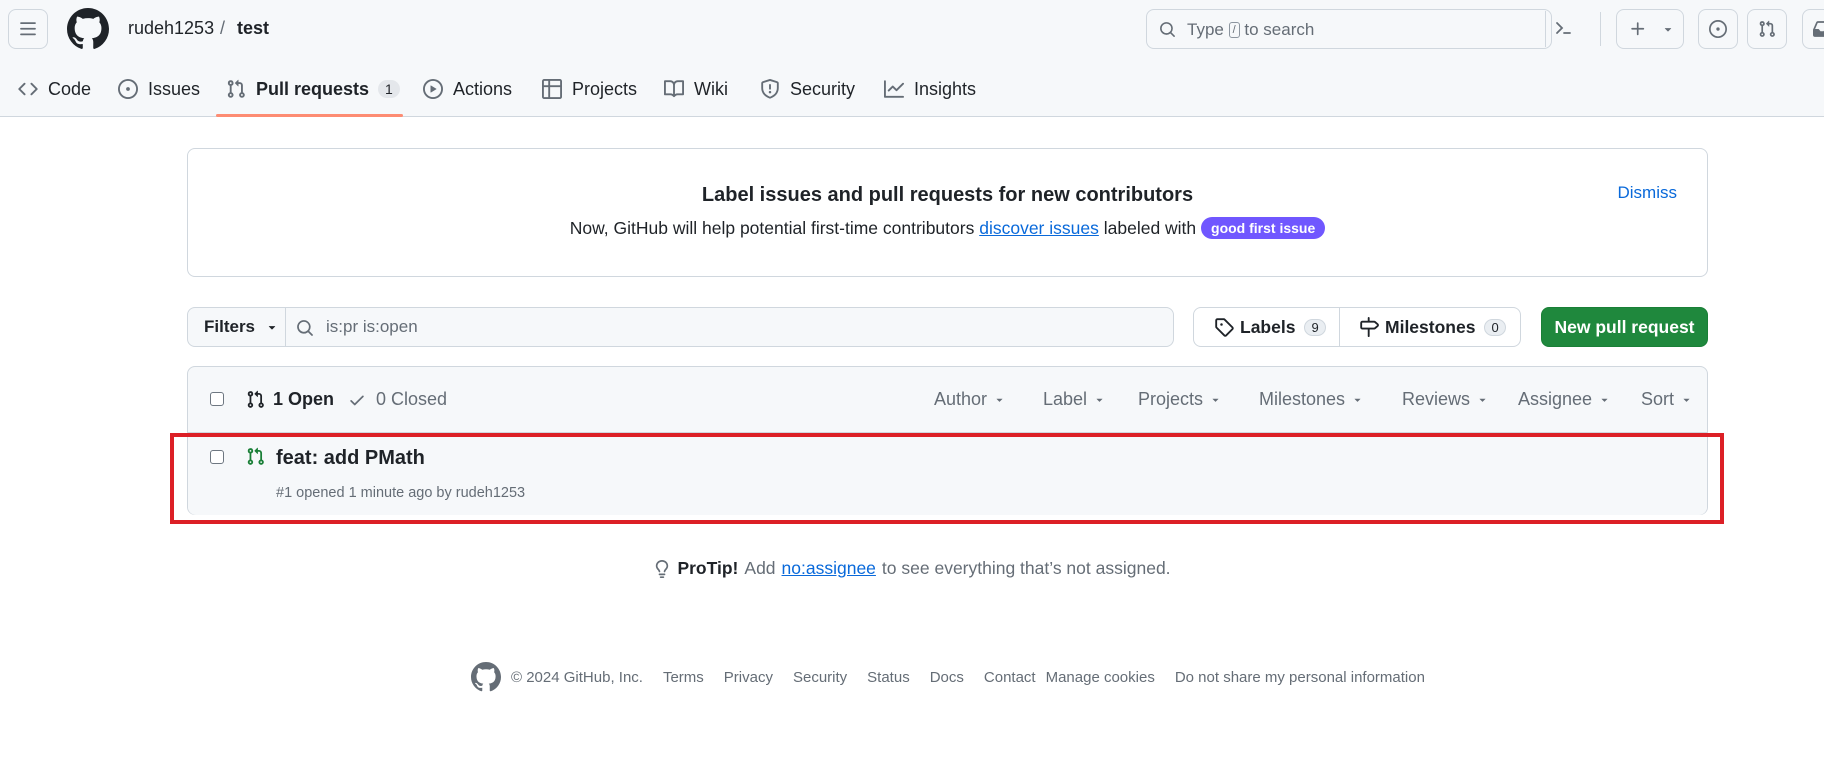 This screenshot has width=1824, height=763. Describe the element at coordinates (438, 89) in the screenshot. I see `play-icon` at that location.